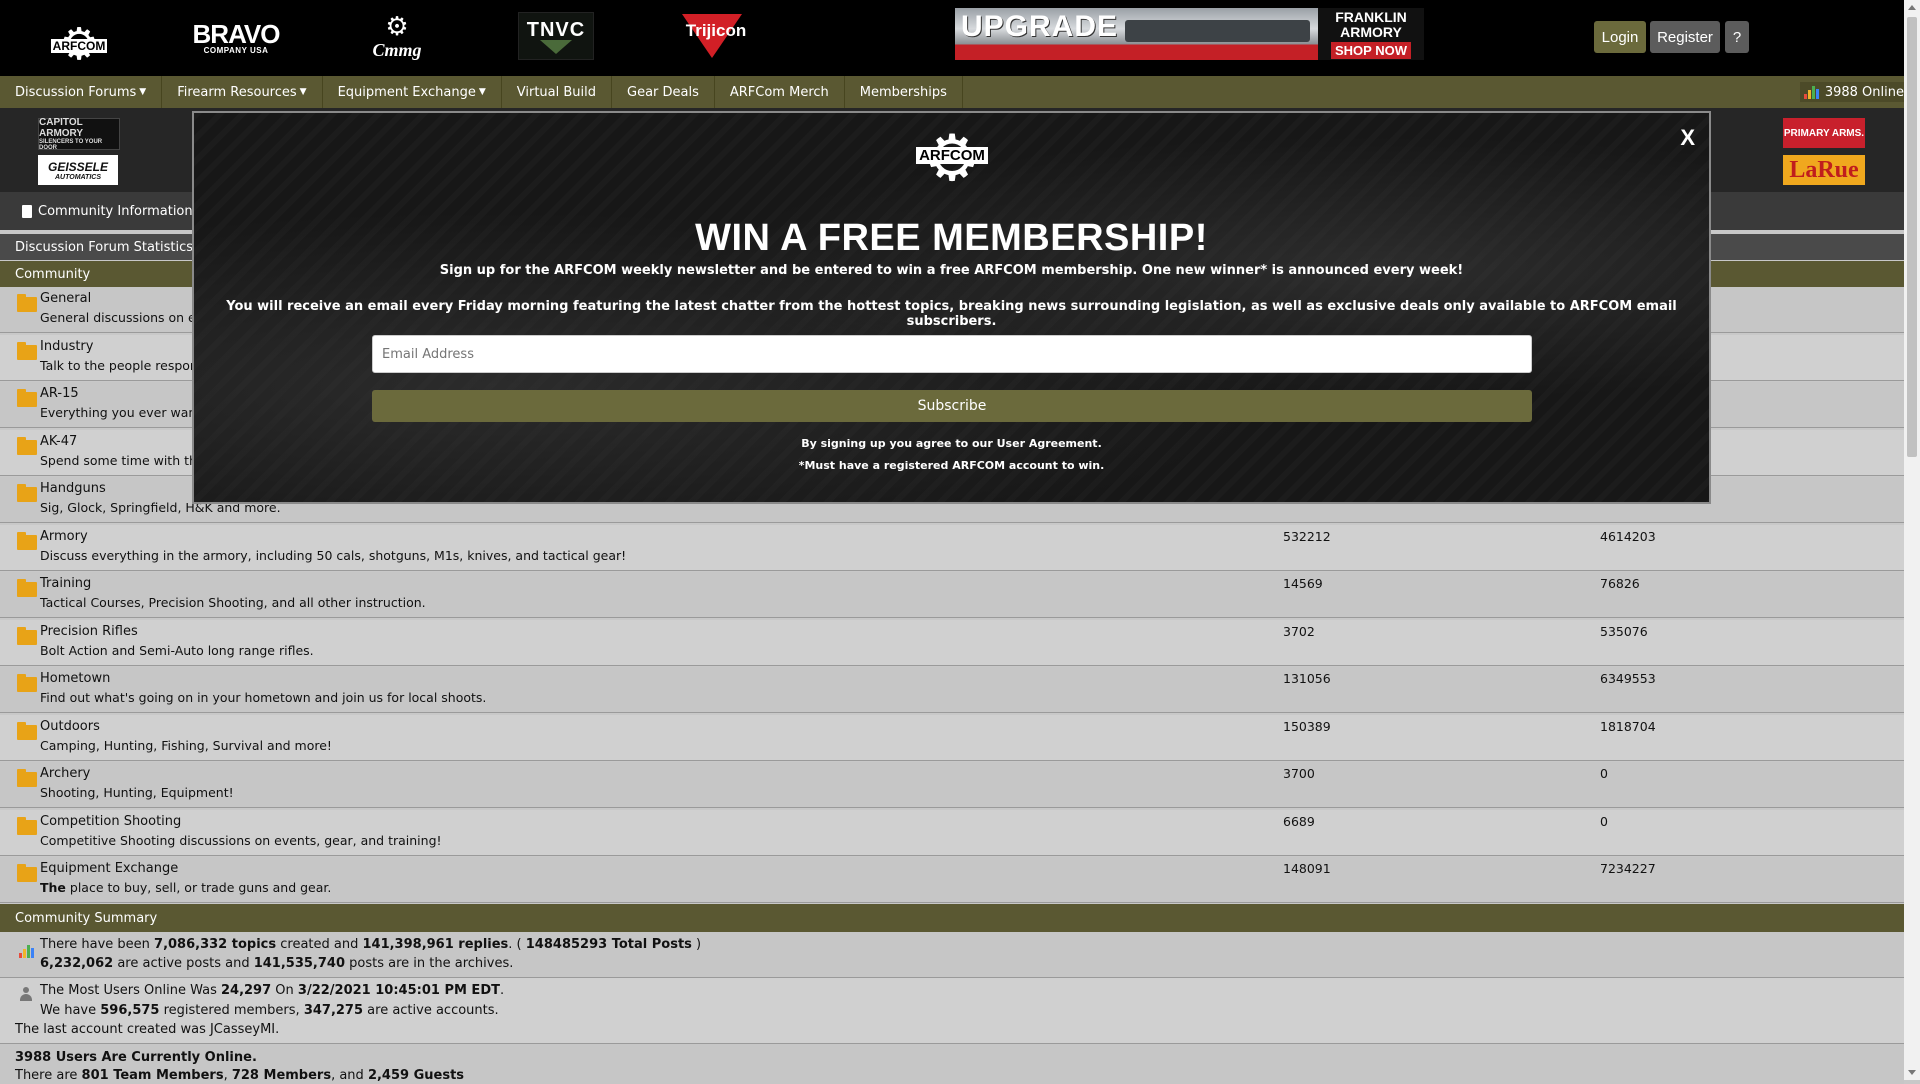  Describe the element at coordinates (556, 29) in the screenshot. I see `tnvc-logo-text: TNVC` at that location.